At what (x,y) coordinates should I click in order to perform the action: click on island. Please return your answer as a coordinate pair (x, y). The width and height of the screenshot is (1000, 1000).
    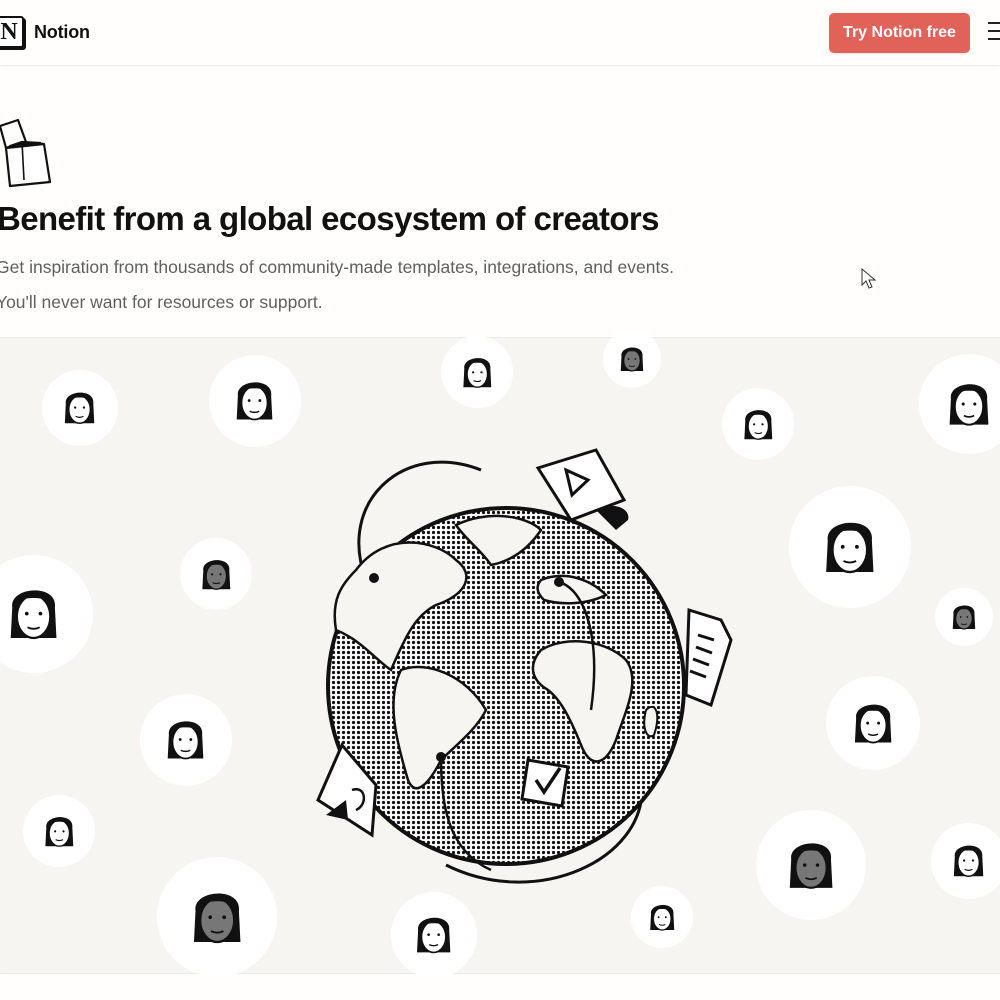
    Looking at the image, I should click on (651, 721).